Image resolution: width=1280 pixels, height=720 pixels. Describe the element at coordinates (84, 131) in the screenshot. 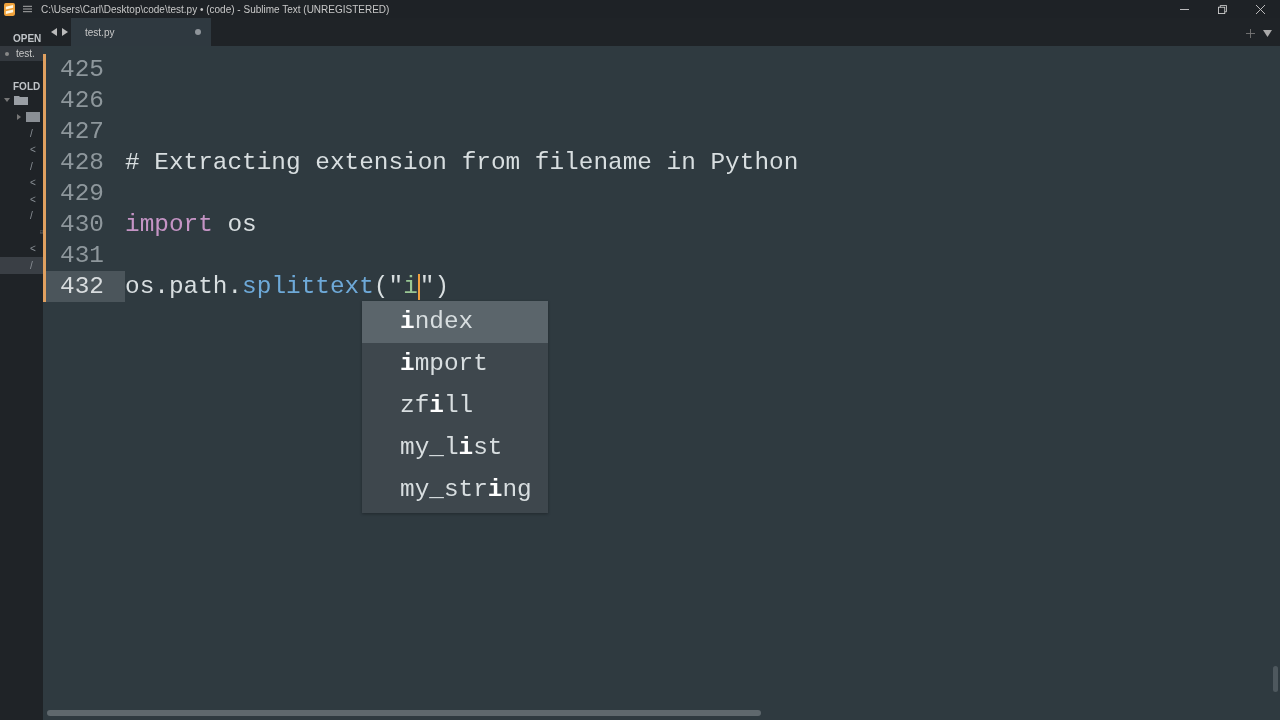

I see `line-number: 427` at that location.